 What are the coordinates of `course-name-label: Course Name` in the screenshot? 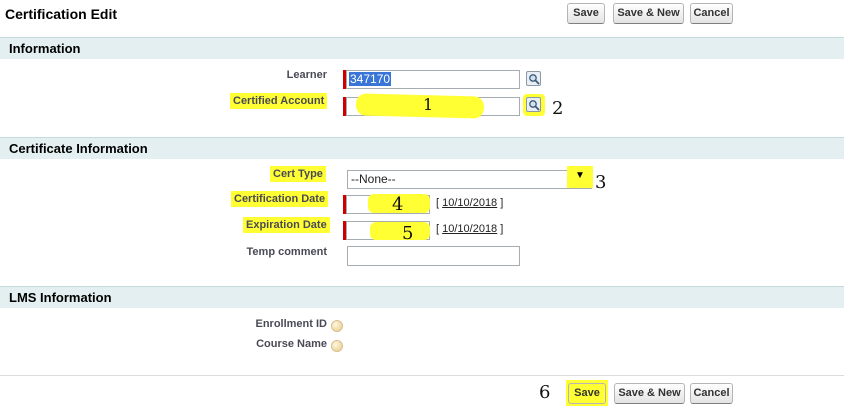 It's located at (291, 344).